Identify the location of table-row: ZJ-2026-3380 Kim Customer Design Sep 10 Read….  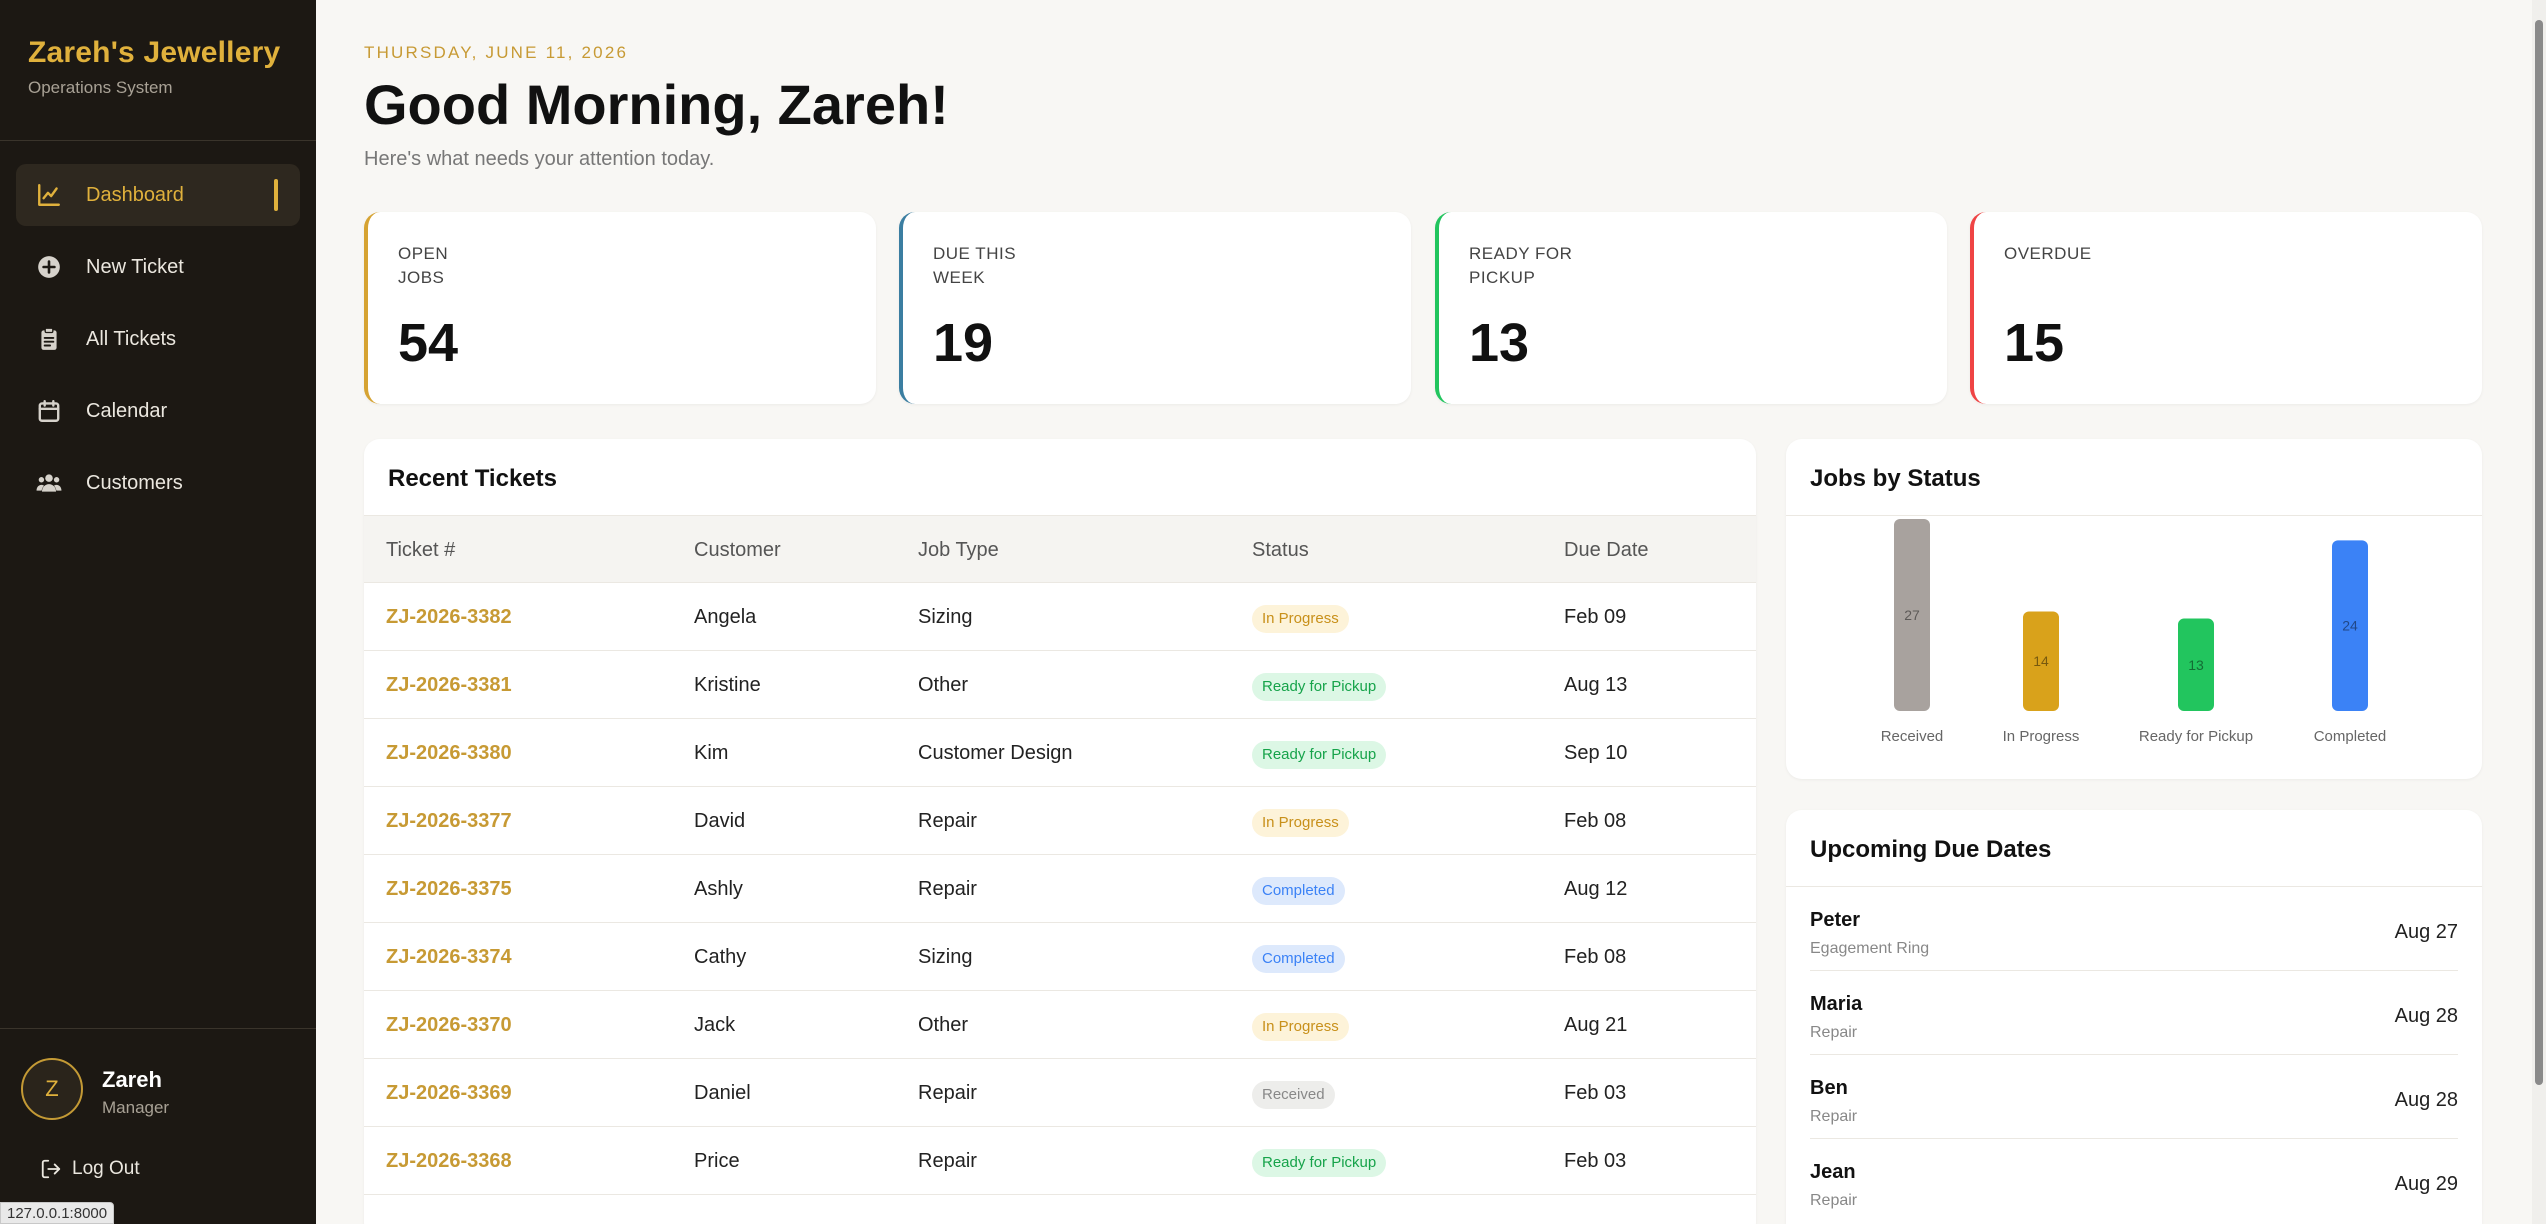
(1060, 753).